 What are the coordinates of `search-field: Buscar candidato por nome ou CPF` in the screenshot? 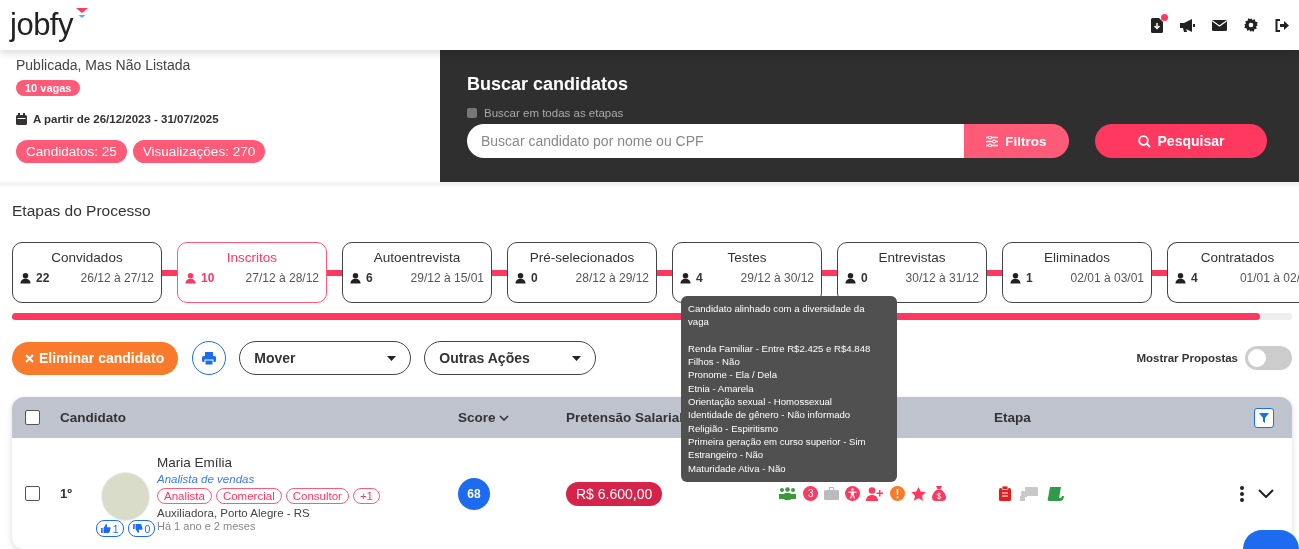 It's located at (715, 141).